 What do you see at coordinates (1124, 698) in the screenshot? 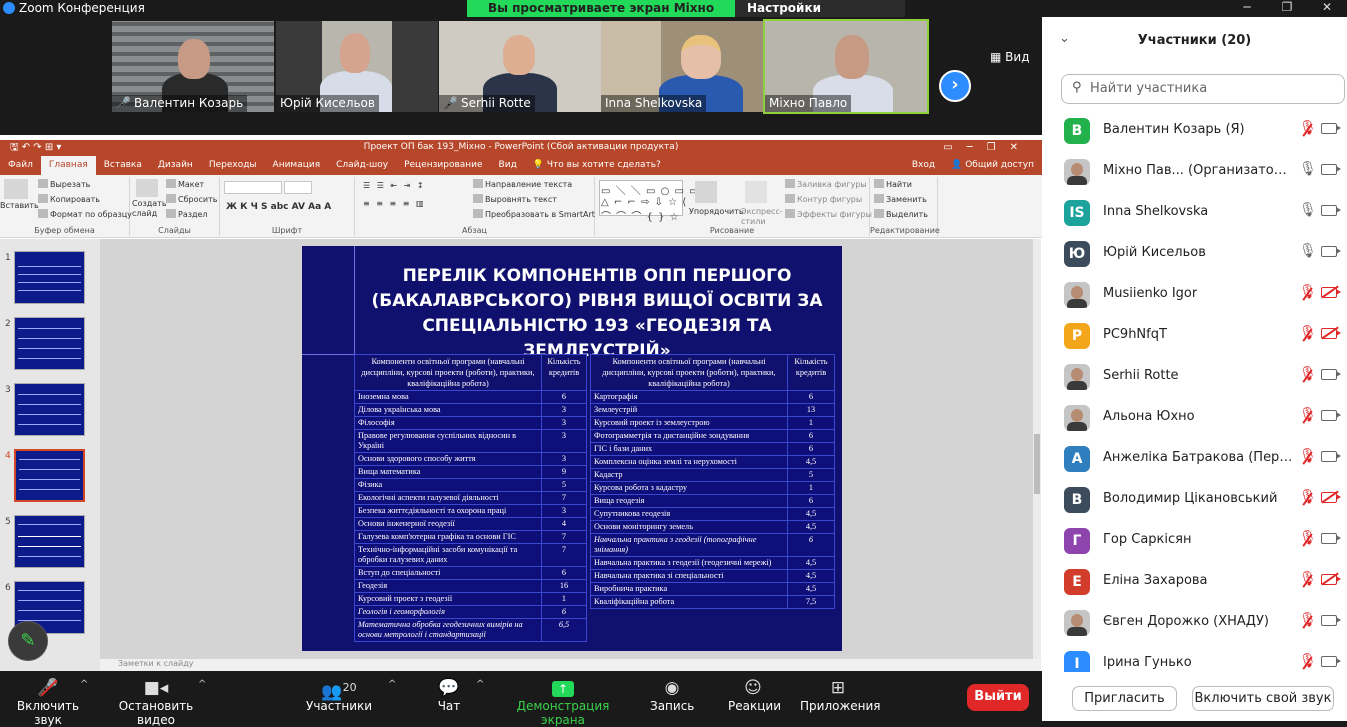
I see `invite-button: Пригласить` at bounding box center [1124, 698].